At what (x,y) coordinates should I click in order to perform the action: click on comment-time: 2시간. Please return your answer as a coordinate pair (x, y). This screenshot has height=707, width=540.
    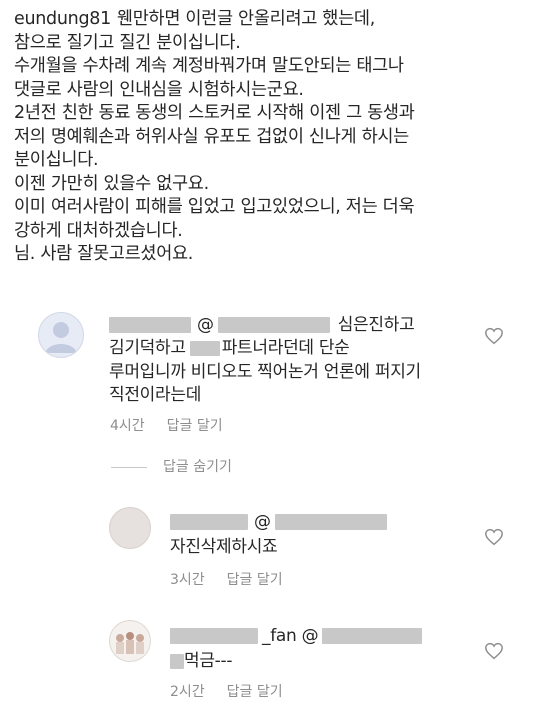
    Looking at the image, I should click on (187, 692).